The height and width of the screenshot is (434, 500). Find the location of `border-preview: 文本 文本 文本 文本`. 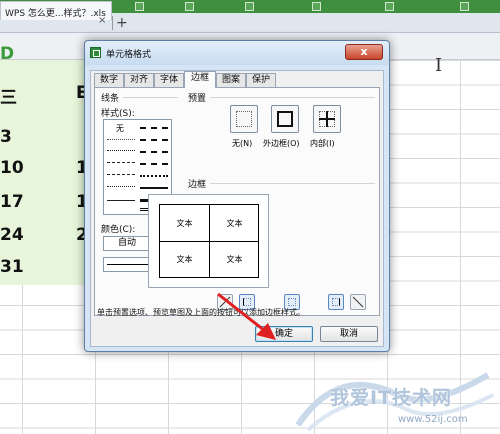

border-preview: 文本 文本 文本 文本 is located at coordinates (208, 241).